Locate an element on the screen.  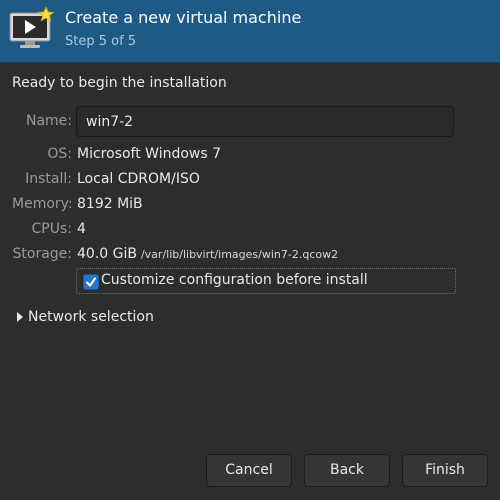
memory-label: Memory: is located at coordinates (42, 204).